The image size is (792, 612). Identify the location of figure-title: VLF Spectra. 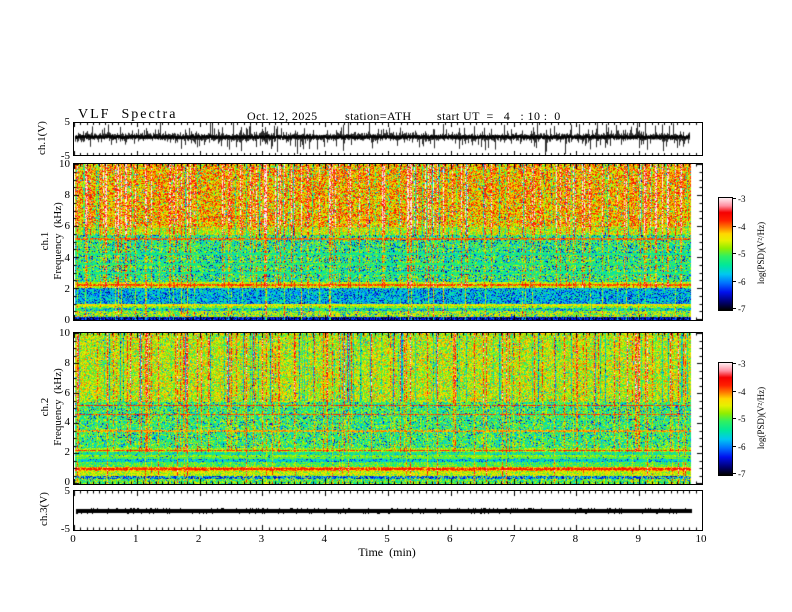
(128, 114).